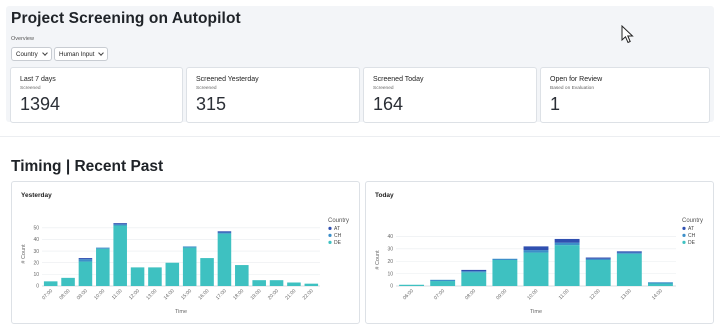  I want to click on x-tick-label: 08:00, so click(64, 294).